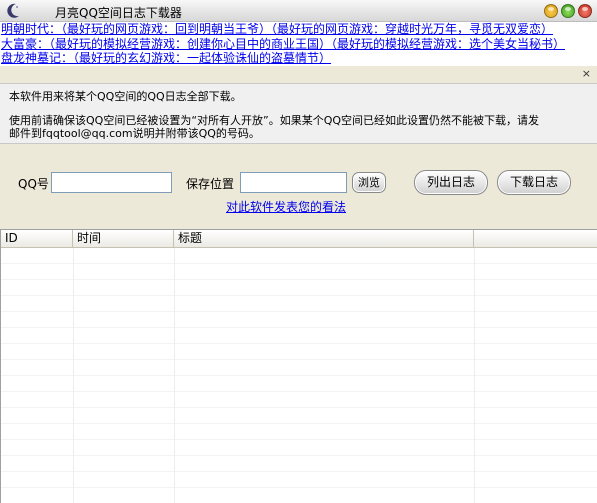  Describe the element at coordinates (166, 58) in the screenshot. I see `ad-link-panlong: 盘龙神墓记：（最好玩的玄幻游戏：一起体验诛仙的盗墓情节）` at that location.